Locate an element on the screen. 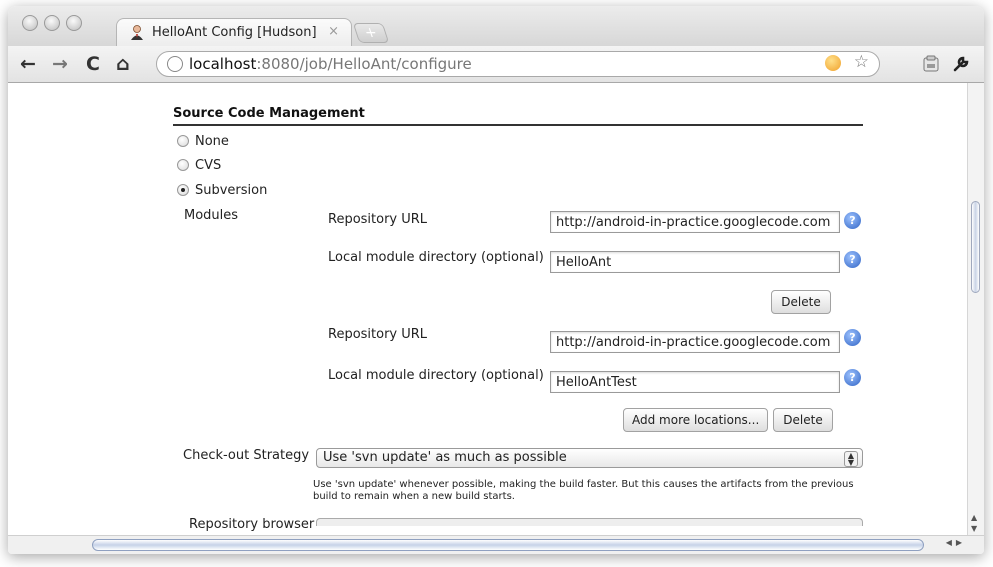 This screenshot has width=993, height=567. extension-icon is located at coordinates (833, 63).